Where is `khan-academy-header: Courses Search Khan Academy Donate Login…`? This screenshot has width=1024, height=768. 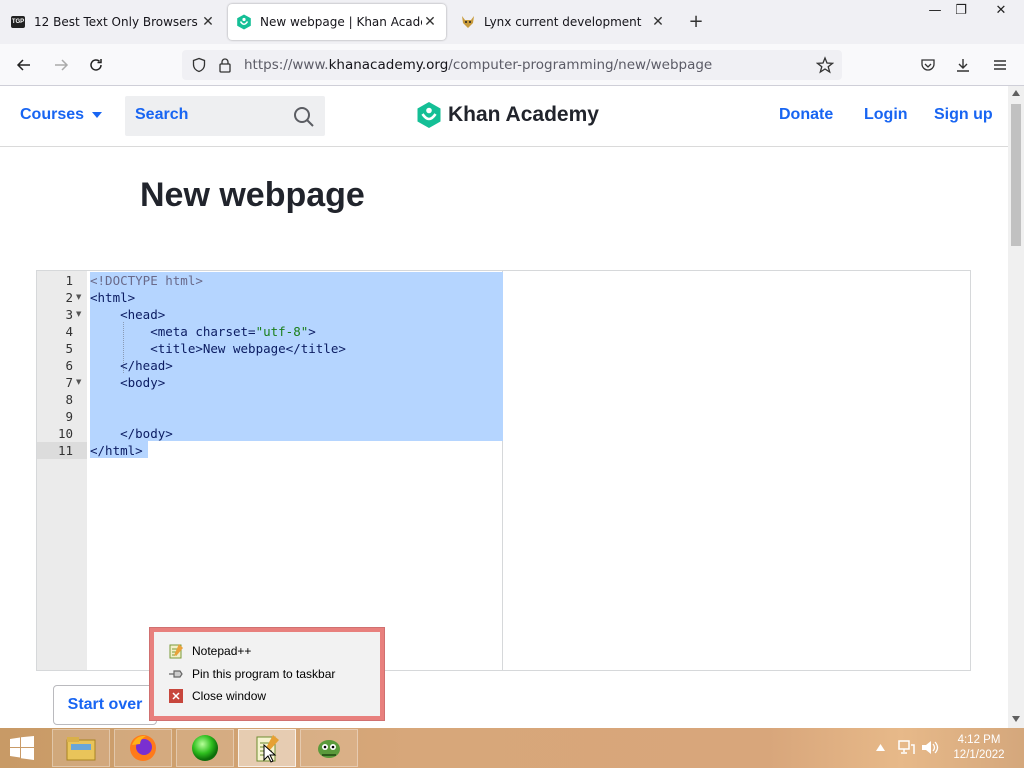
khan-academy-header: Courses Search Khan Academy Donate Login… is located at coordinates (504, 116).